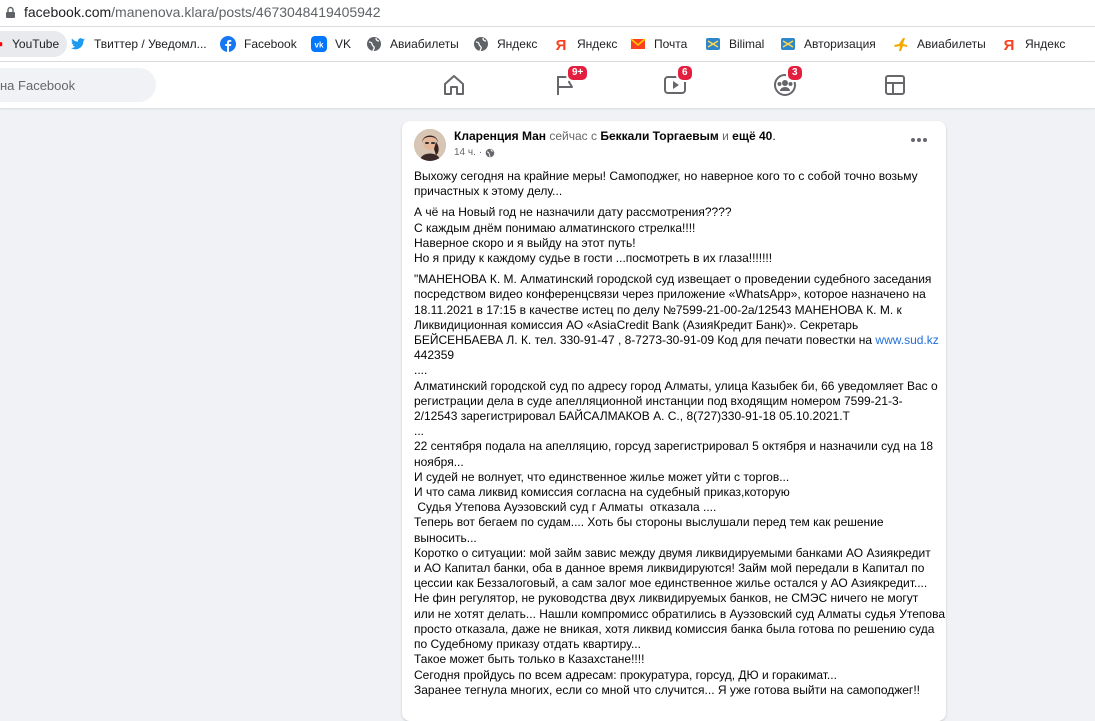  What do you see at coordinates (895, 85) in the screenshot?
I see `nav-gaming` at bounding box center [895, 85].